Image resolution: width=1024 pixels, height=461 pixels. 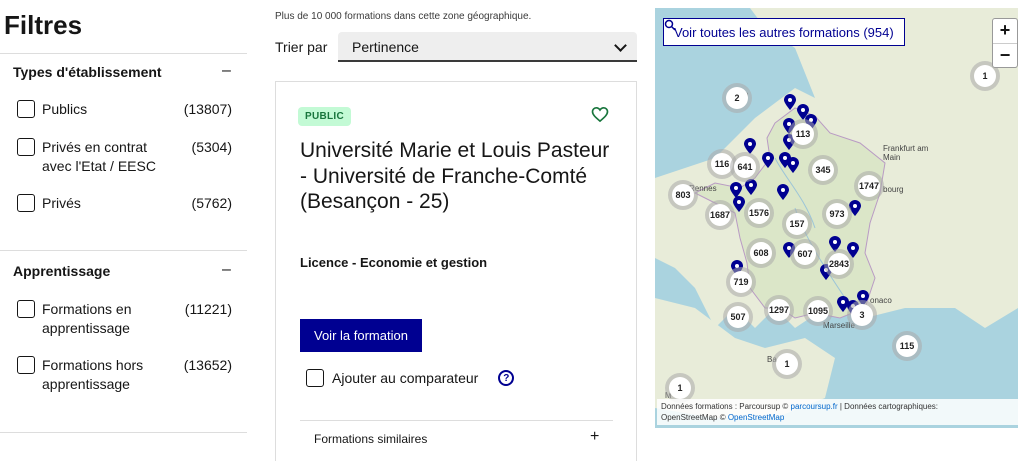 What do you see at coordinates (361, 335) in the screenshot?
I see `view-formation-button: Voir la formation` at bounding box center [361, 335].